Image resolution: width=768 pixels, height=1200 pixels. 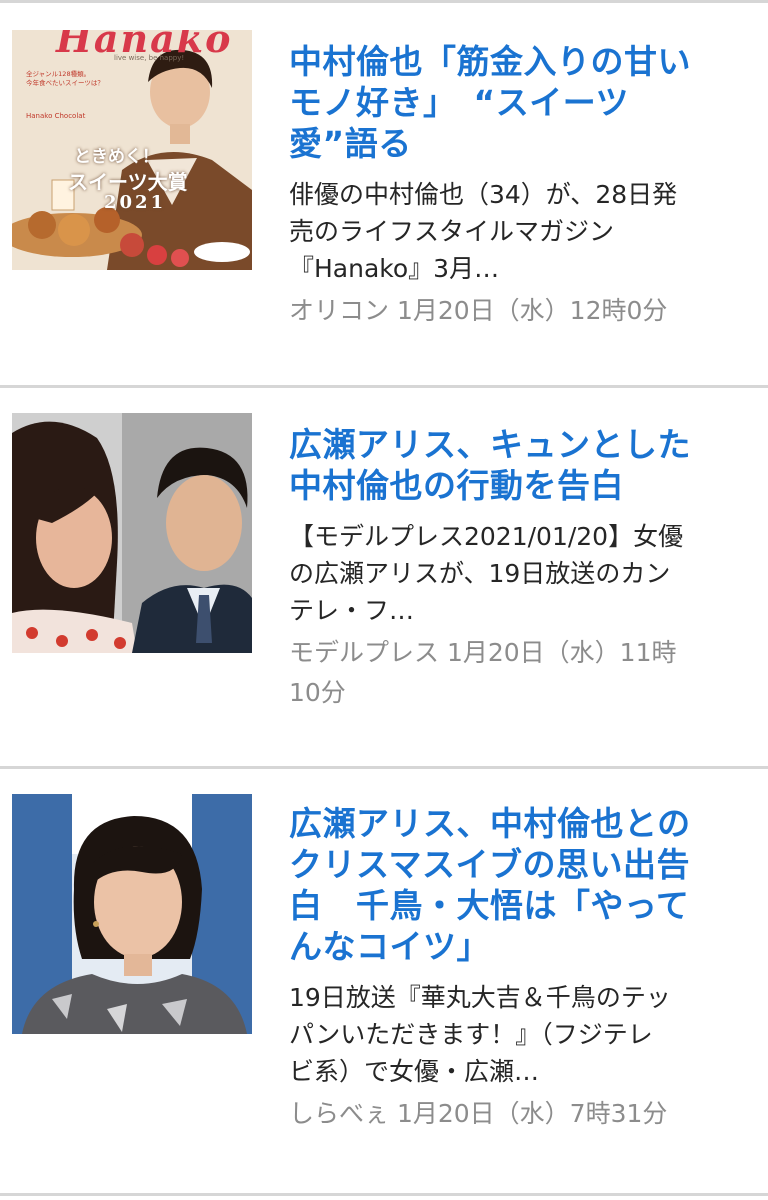 I want to click on cover-line-2: スイーツ大賞, so click(x=128, y=182).